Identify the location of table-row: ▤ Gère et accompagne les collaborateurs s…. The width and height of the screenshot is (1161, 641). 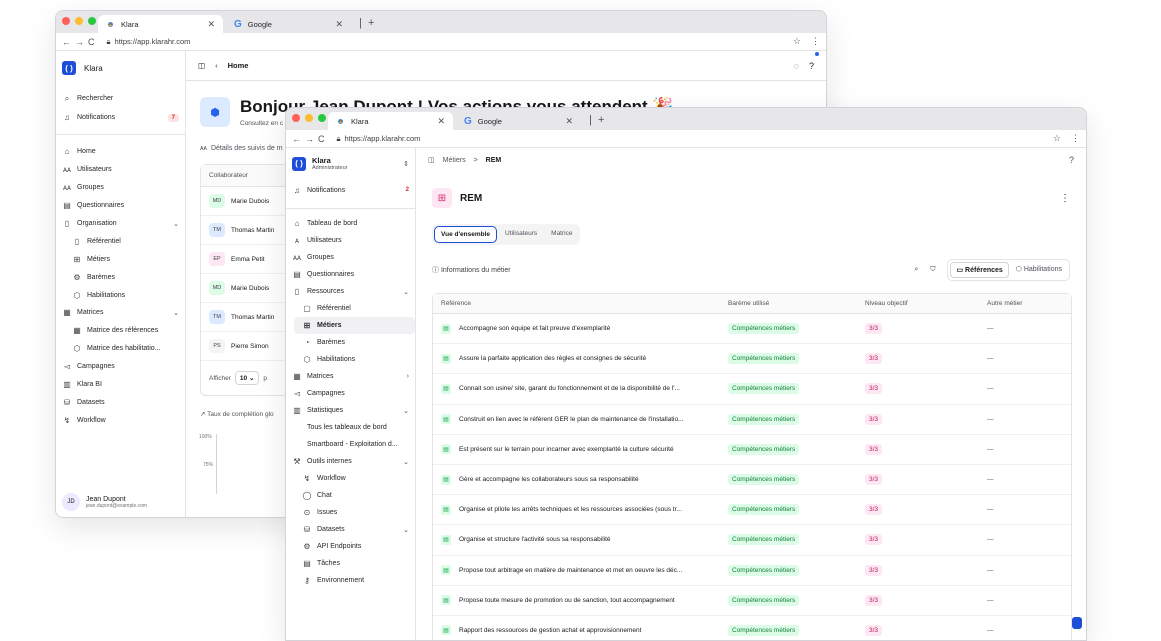
(752, 480).